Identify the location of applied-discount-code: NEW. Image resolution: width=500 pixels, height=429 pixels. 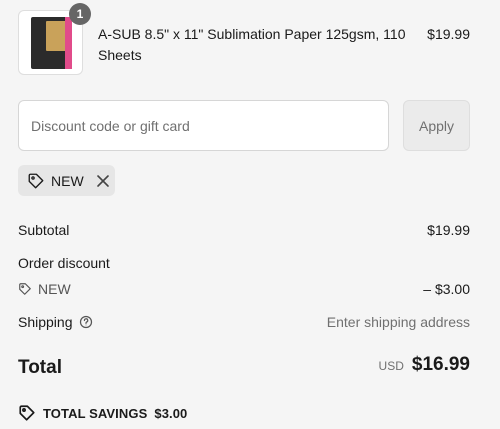
(67, 180).